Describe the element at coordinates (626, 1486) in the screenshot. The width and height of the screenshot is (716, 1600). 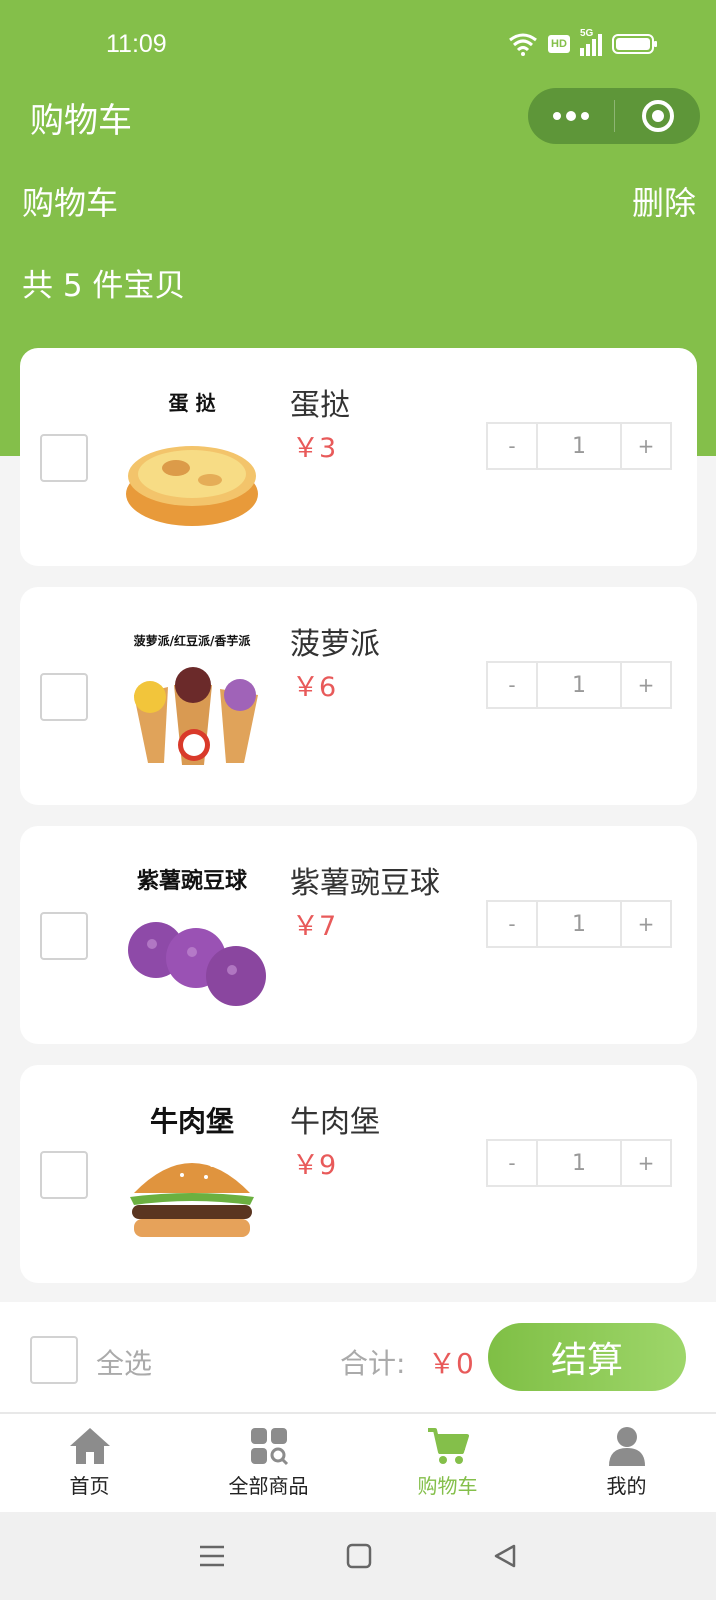
I see `tab-label: 我的` at that location.